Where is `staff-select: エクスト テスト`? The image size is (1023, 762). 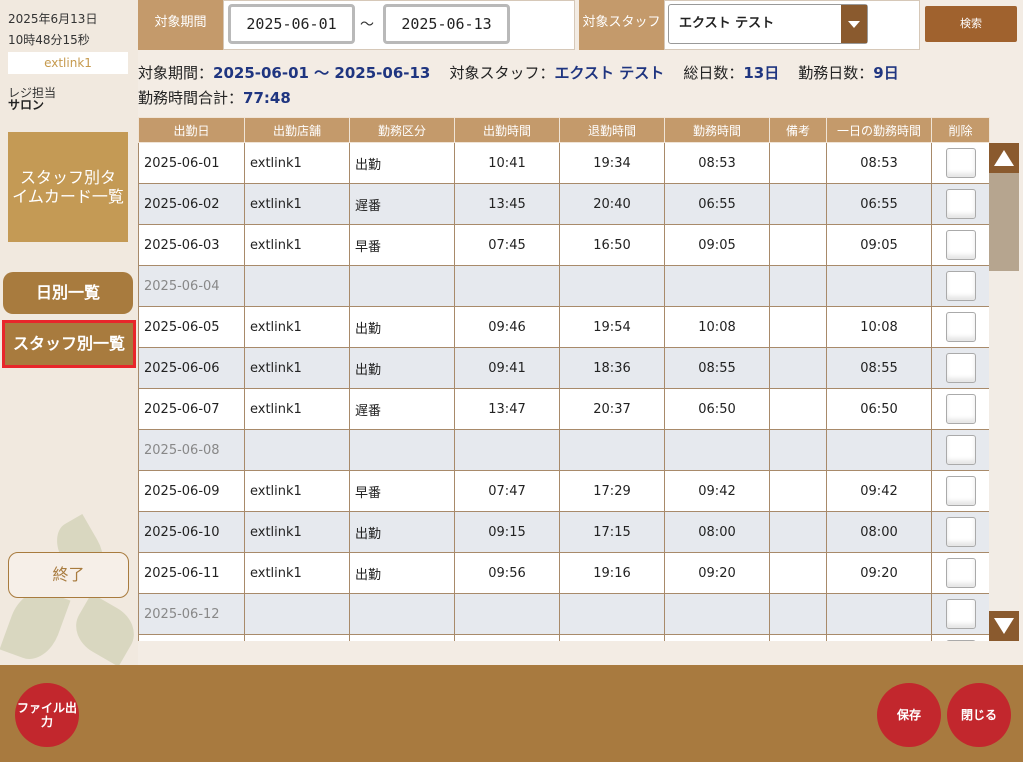 staff-select: エクスト テスト is located at coordinates (768, 24).